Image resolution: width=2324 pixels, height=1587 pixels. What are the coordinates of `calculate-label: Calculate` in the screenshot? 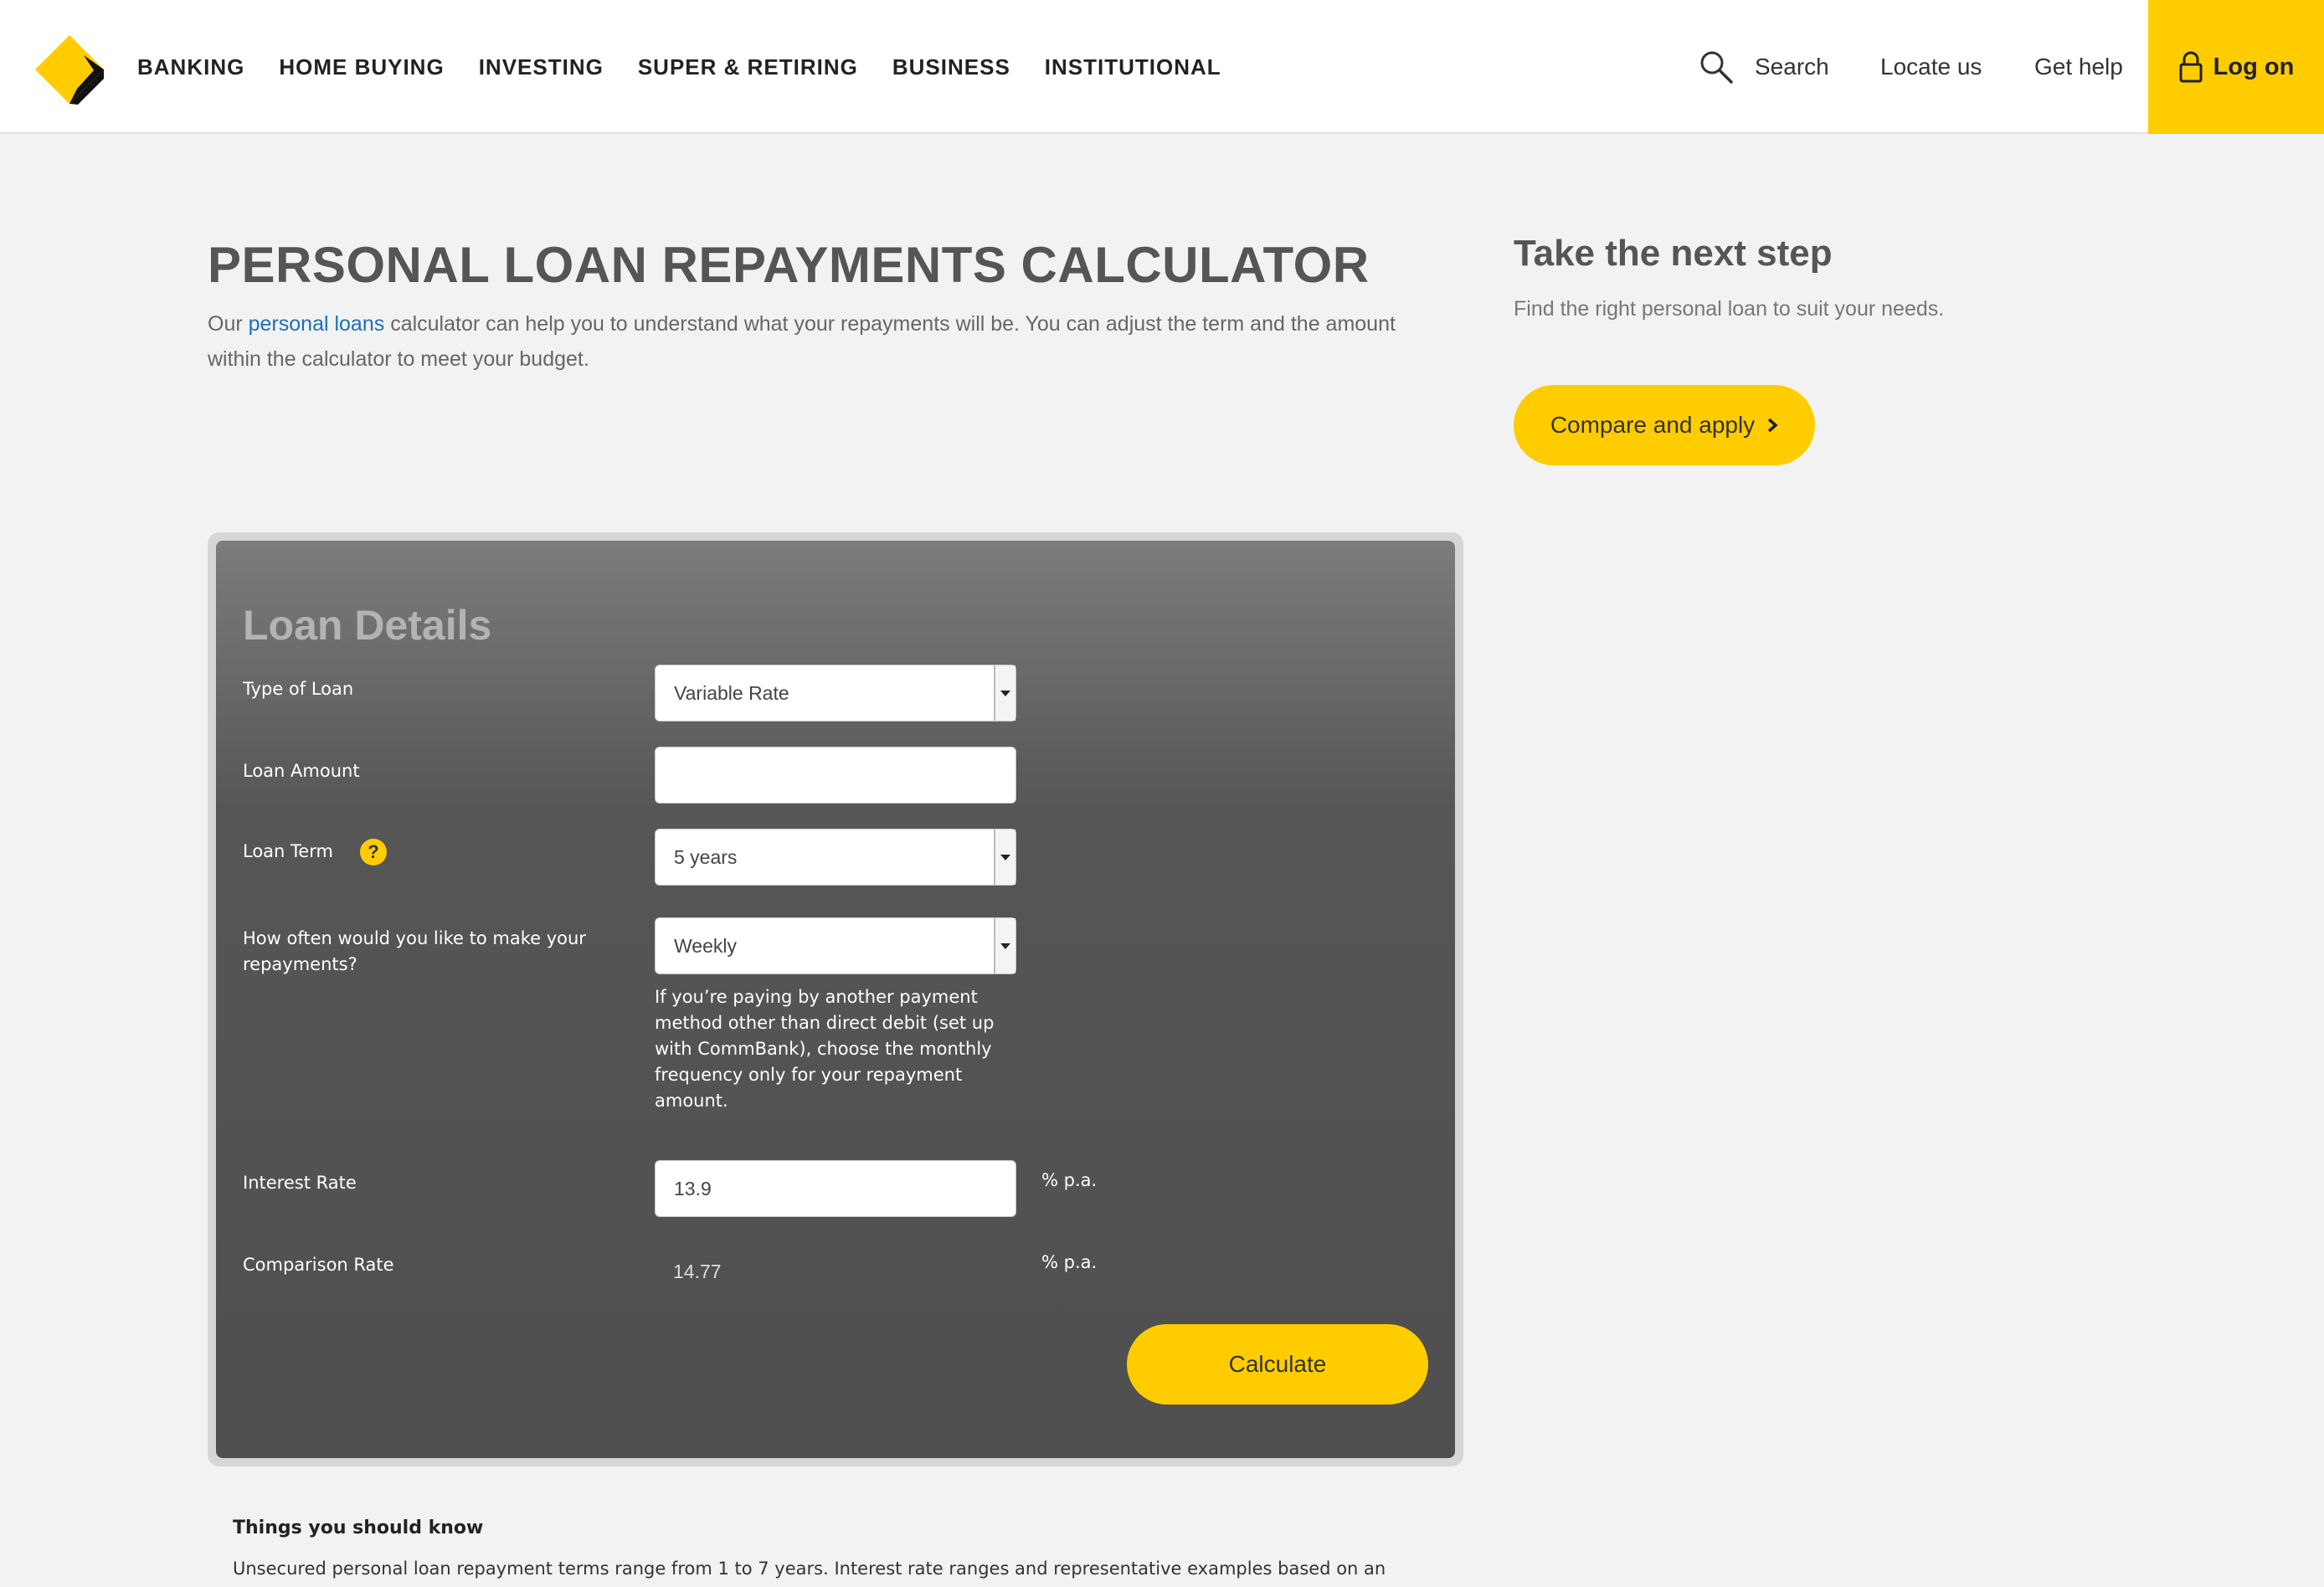 It's located at (1277, 1364).